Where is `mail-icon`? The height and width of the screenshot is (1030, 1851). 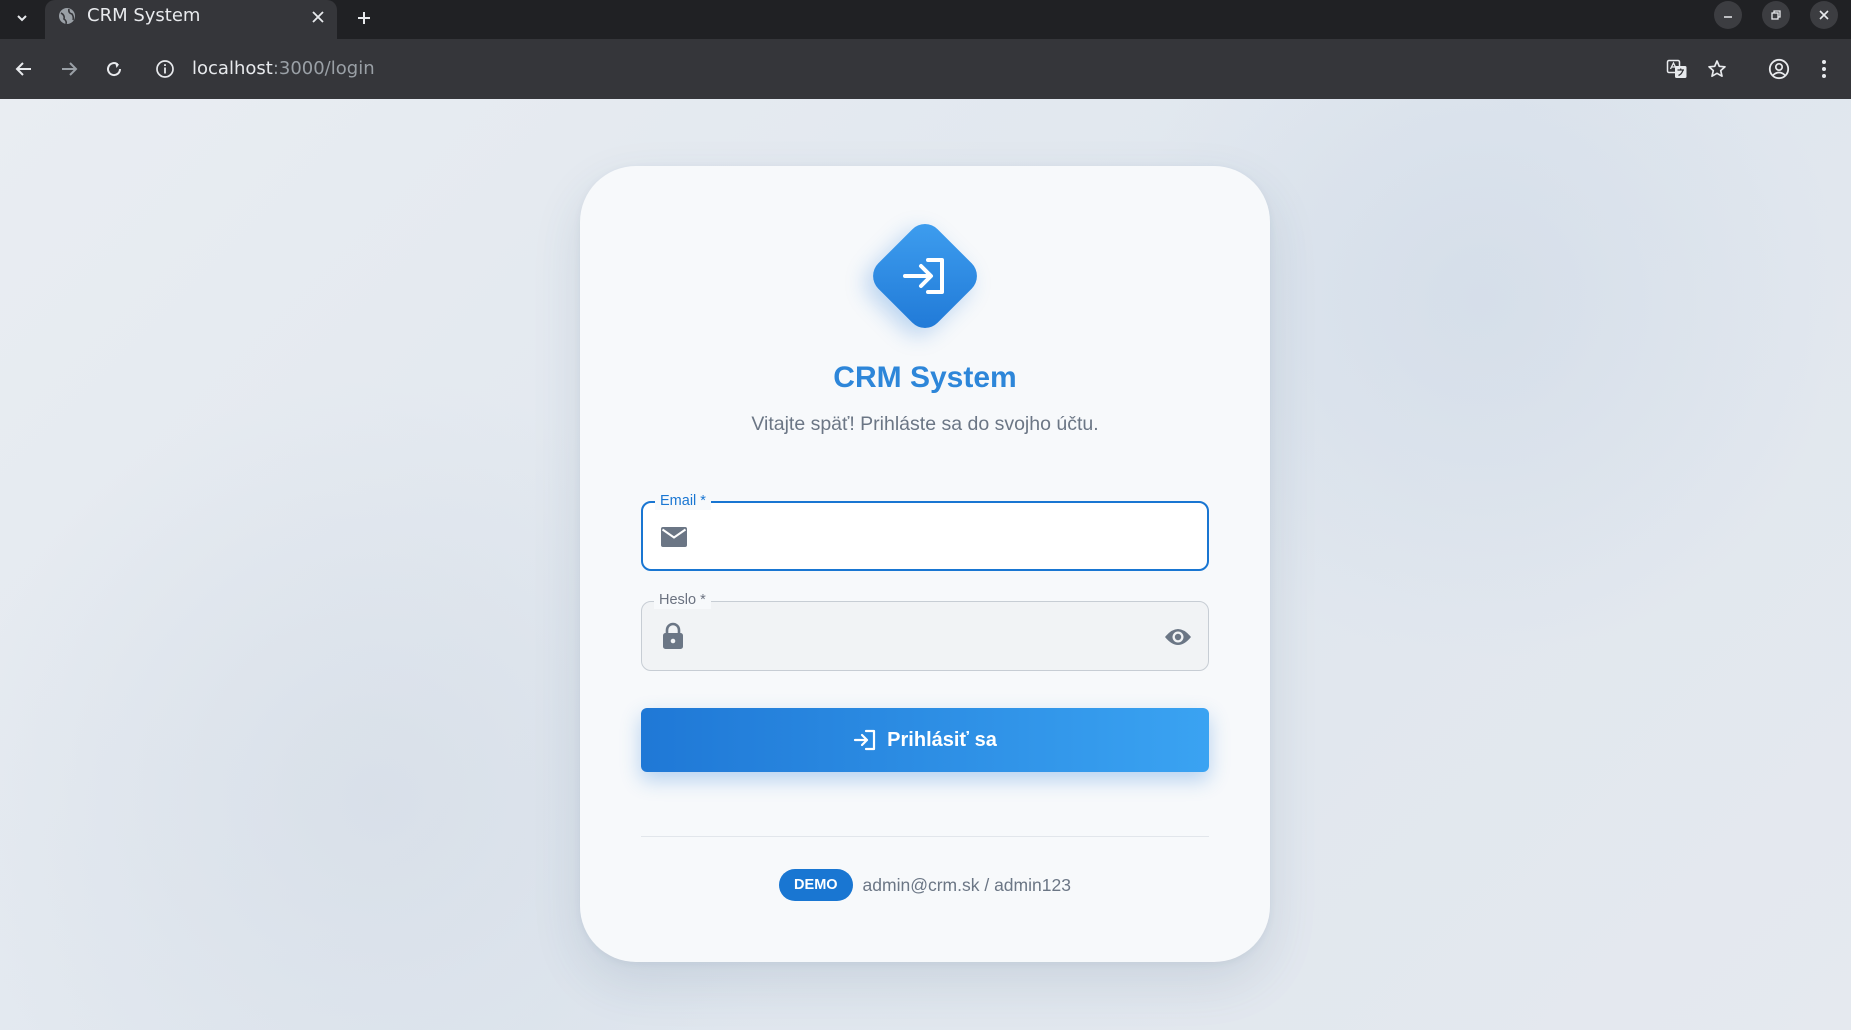
mail-icon is located at coordinates (674, 537).